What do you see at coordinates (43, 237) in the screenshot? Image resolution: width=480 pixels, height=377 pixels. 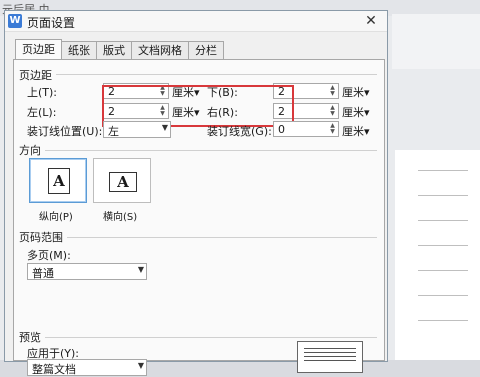 I see `page-range-section-label: 页码范围` at bounding box center [43, 237].